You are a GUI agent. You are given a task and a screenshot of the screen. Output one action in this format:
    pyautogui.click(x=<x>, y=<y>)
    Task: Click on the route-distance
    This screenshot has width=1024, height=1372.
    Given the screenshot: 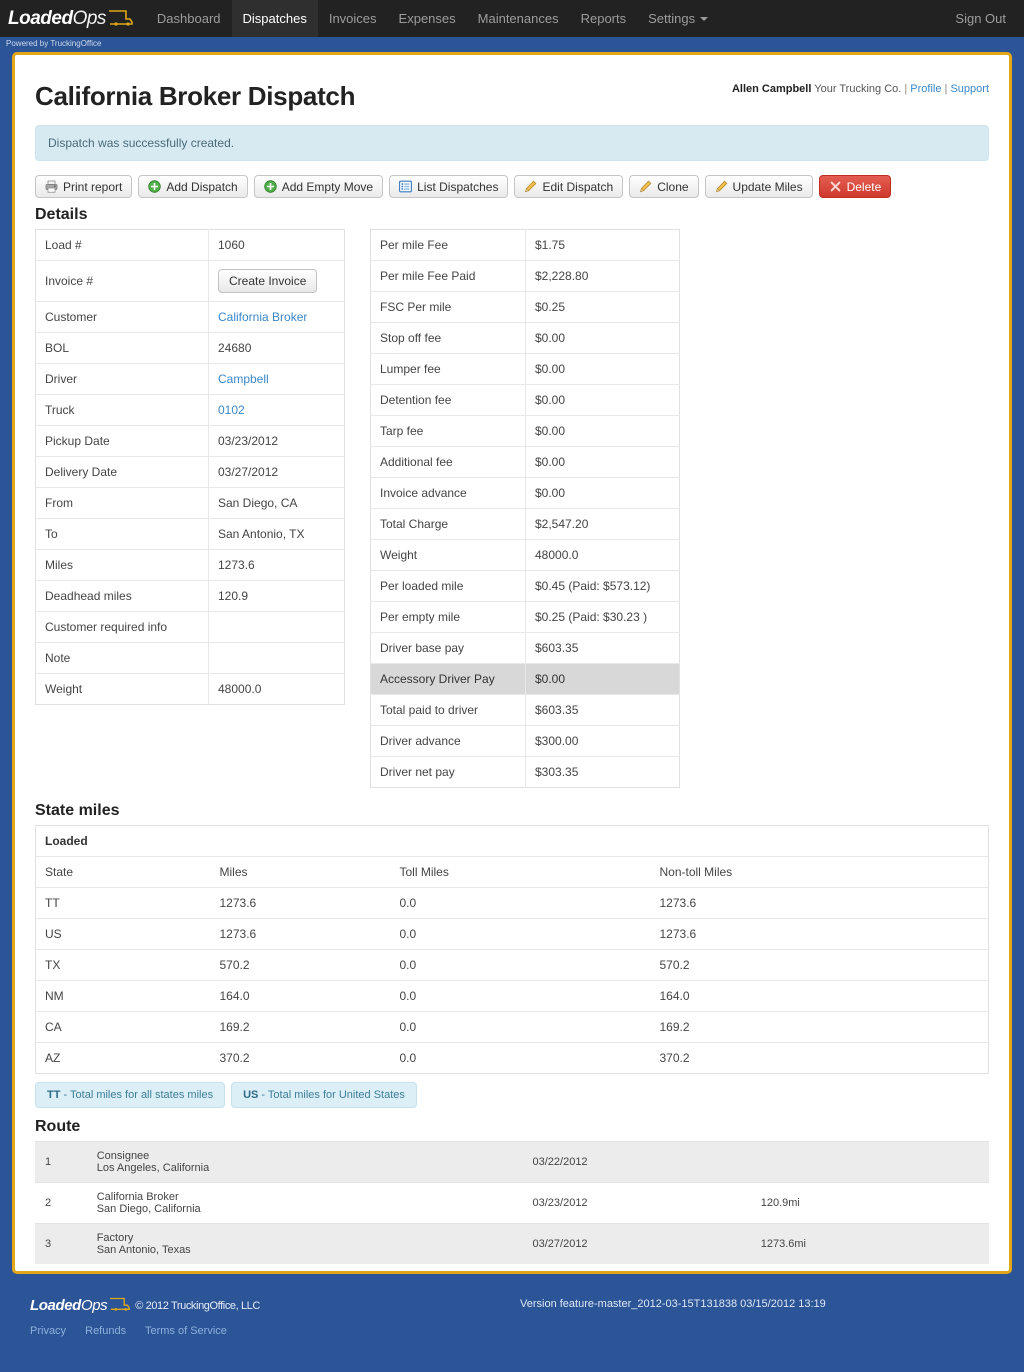 What is the action you would take?
    pyautogui.click(x=850, y=1162)
    